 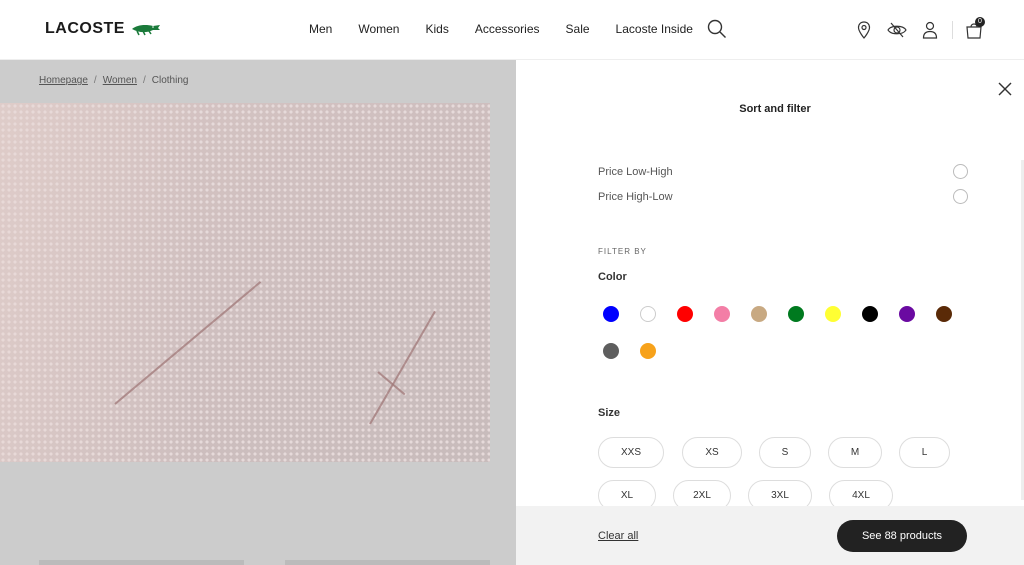 I want to click on nav-men: Men, so click(x=320, y=29).